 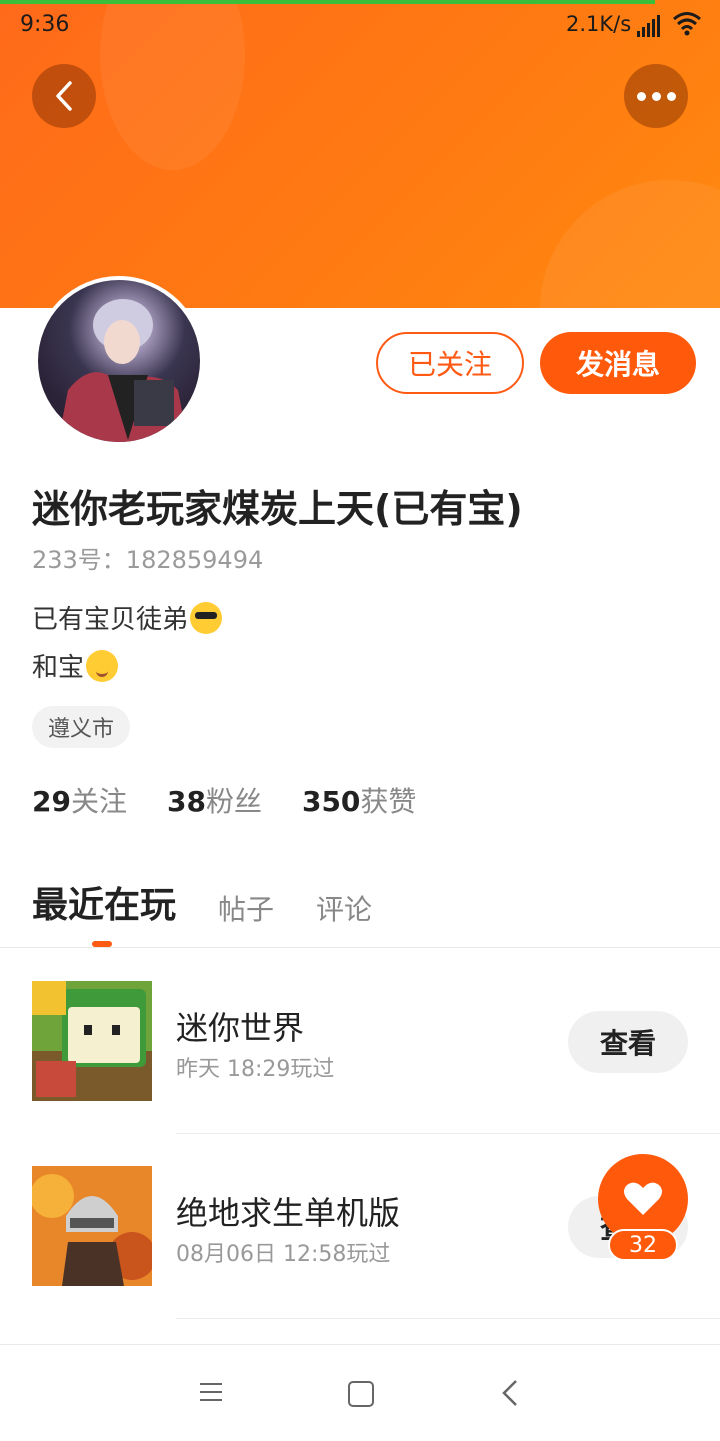 I want to click on network-speed: 2.1K/s, so click(x=599, y=24).